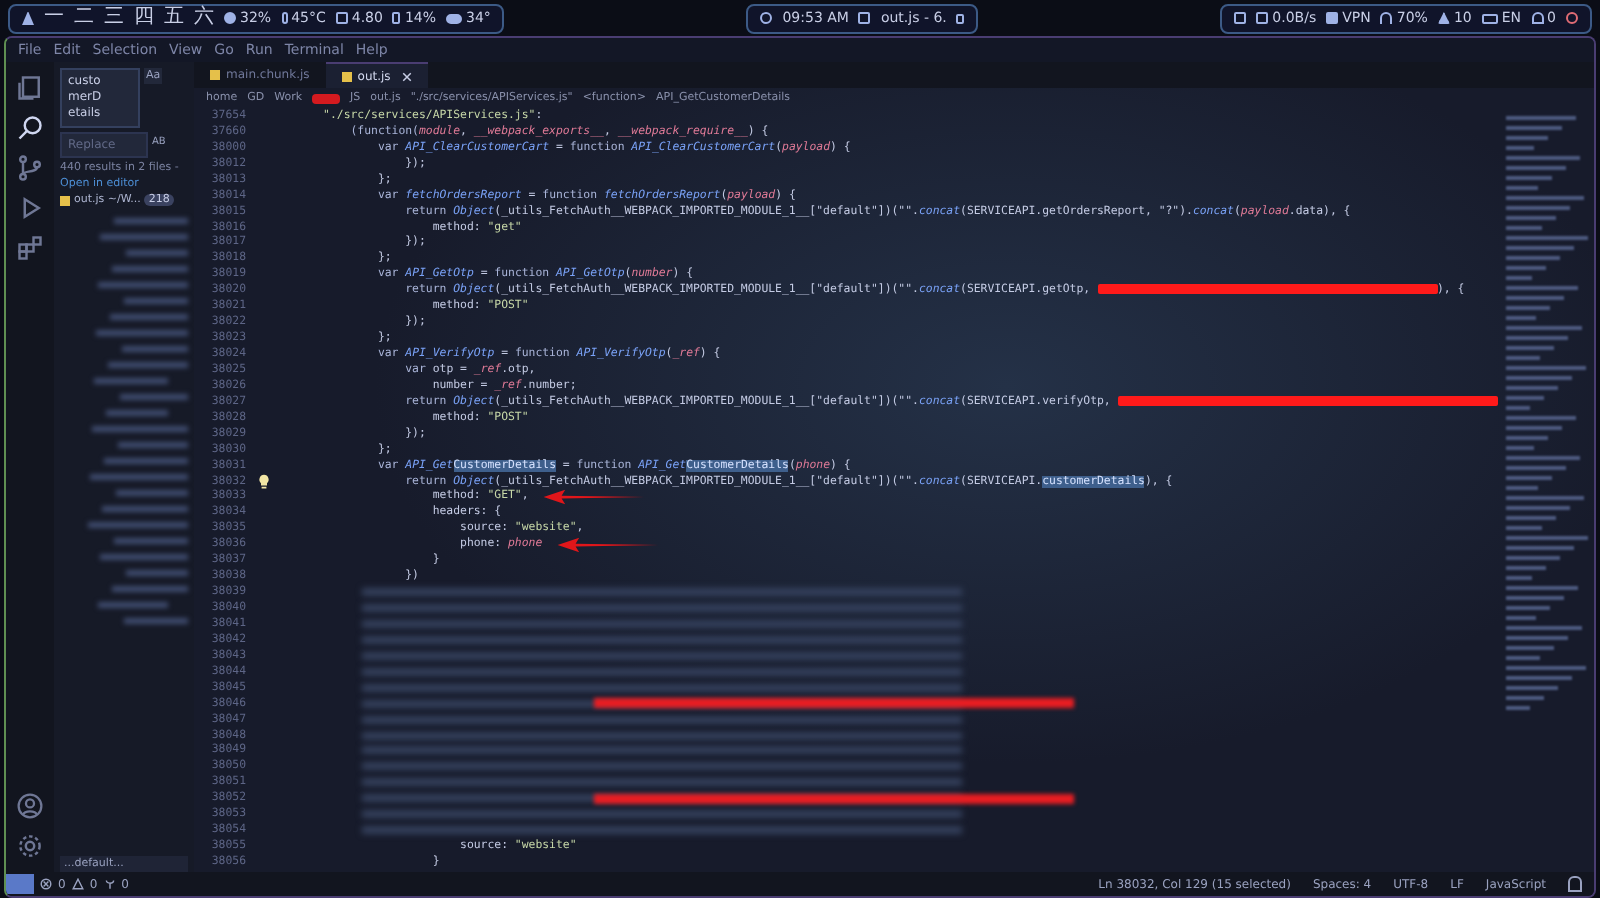 Image resolution: width=1600 pixels, height=898 pixels. What do you see at coordinates (30, 88) in the screenshot?
I see `files-icon` at bounding box center [30, 88].